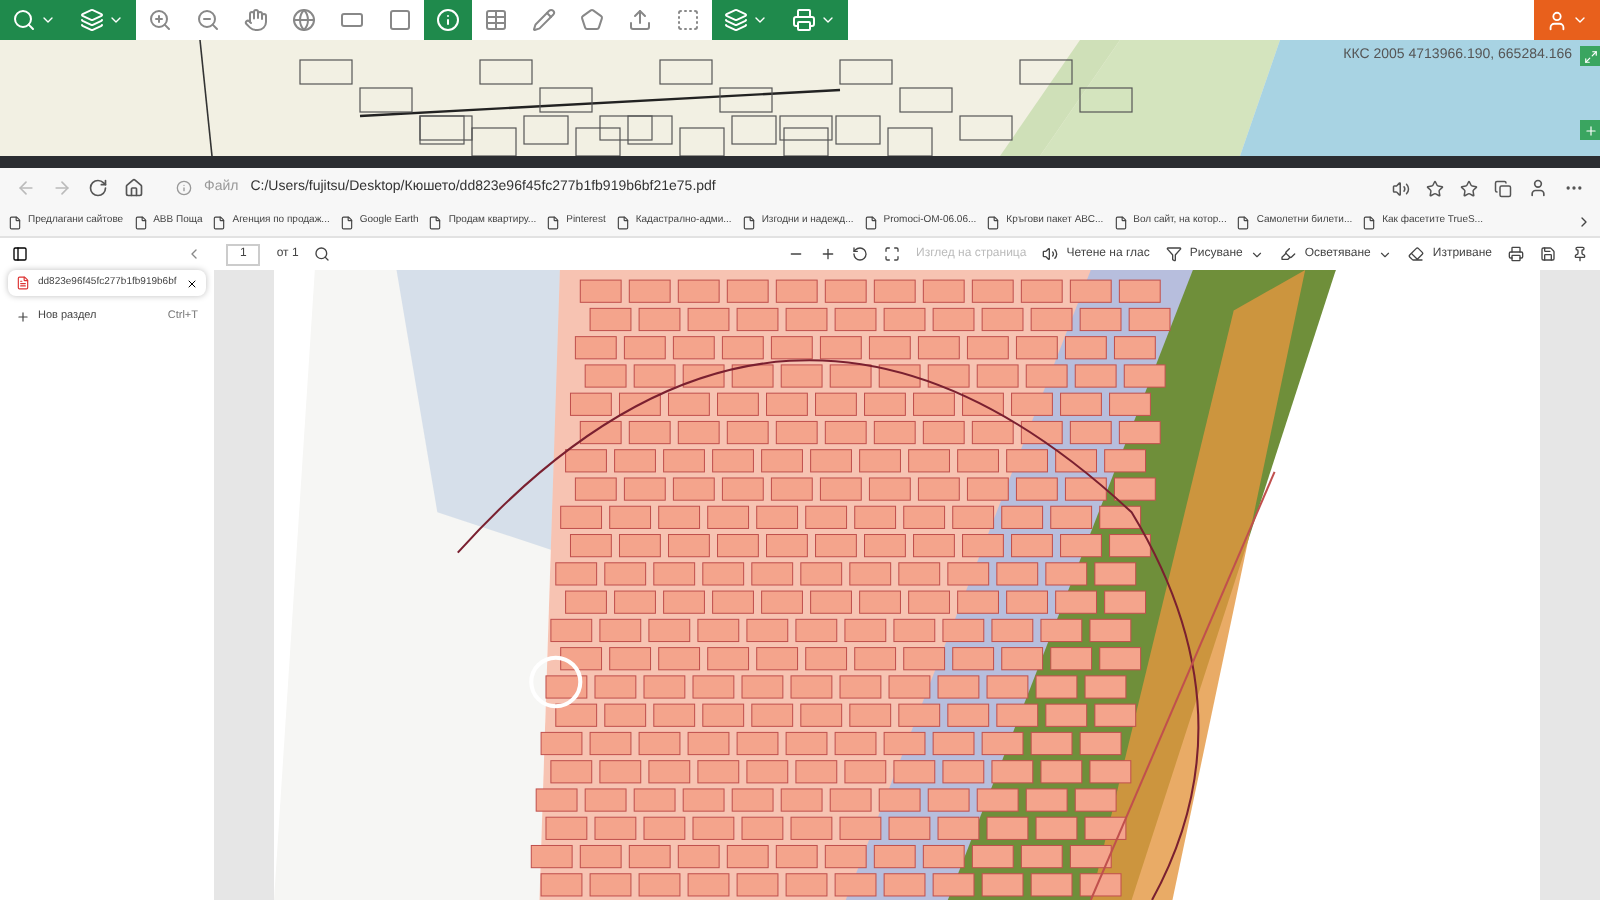 This screenshot has width=1600, height=900. Describe the element at coordinates (1557, 20) in the screenshot. I see `user-icon` at that location.